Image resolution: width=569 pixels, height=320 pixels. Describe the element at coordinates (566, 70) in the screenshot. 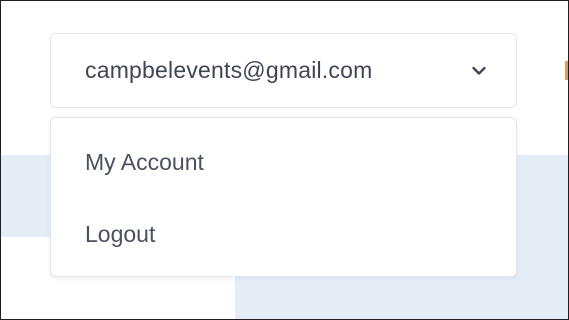

I see `clipped-element` at that location.